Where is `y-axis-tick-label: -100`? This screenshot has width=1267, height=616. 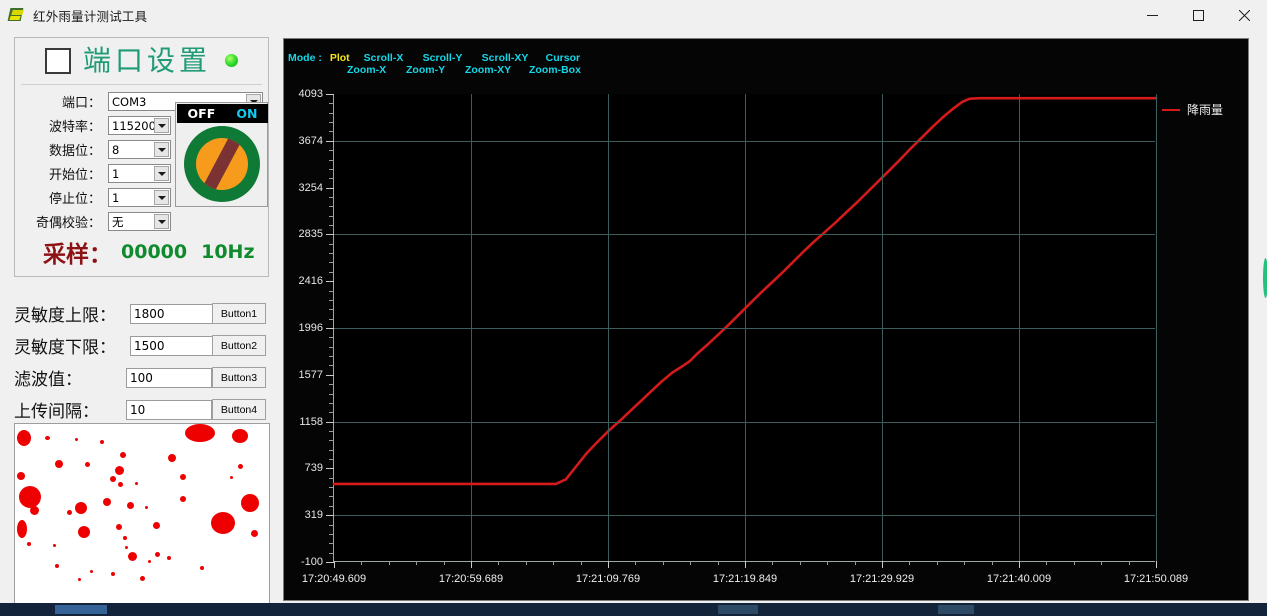 y-axis-tick-label: -100 is located at coordinates (311, 562).